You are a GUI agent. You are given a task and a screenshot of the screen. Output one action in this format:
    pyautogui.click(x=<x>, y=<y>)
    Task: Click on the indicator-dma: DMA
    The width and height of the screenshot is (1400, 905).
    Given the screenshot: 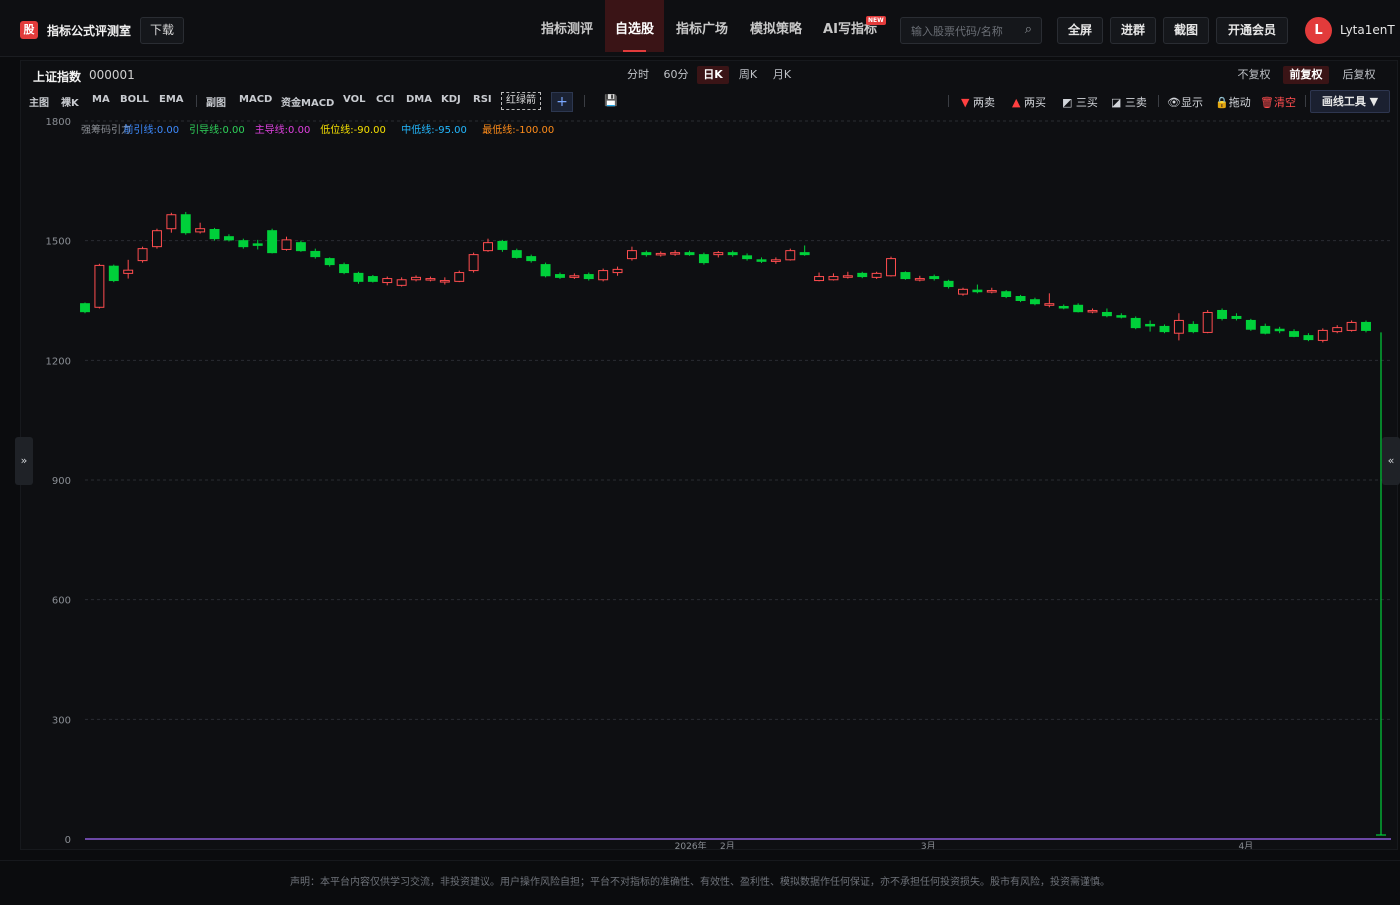 What is the action you would take?
    pyautogui.click(x=419, y=99)
    